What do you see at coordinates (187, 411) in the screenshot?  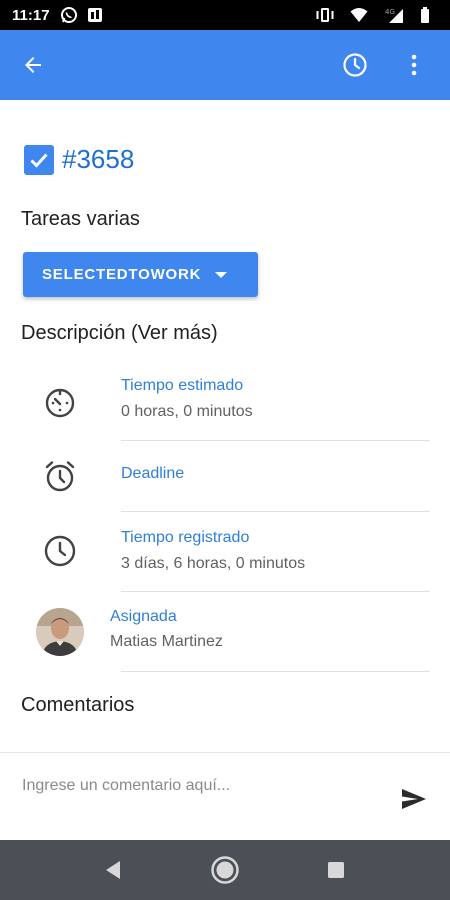 I see `estimated-value: 0 horas, 0 minutos` at bounding box center [187, 411].